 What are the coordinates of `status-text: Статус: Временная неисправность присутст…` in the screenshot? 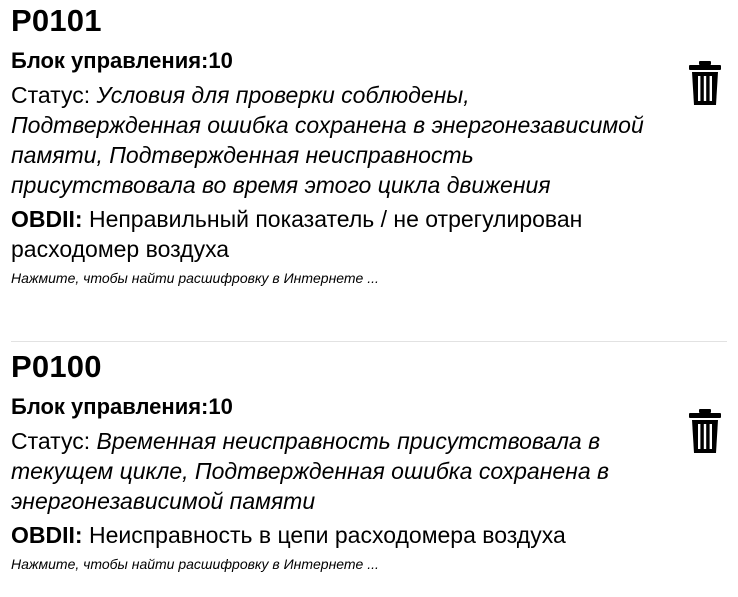 It's located at (334, 471).